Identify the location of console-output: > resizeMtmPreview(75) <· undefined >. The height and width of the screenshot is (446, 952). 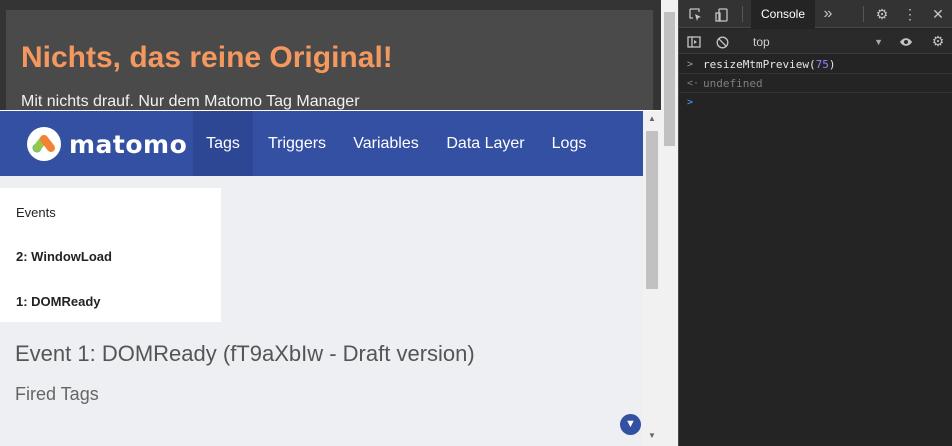
(815, 83).